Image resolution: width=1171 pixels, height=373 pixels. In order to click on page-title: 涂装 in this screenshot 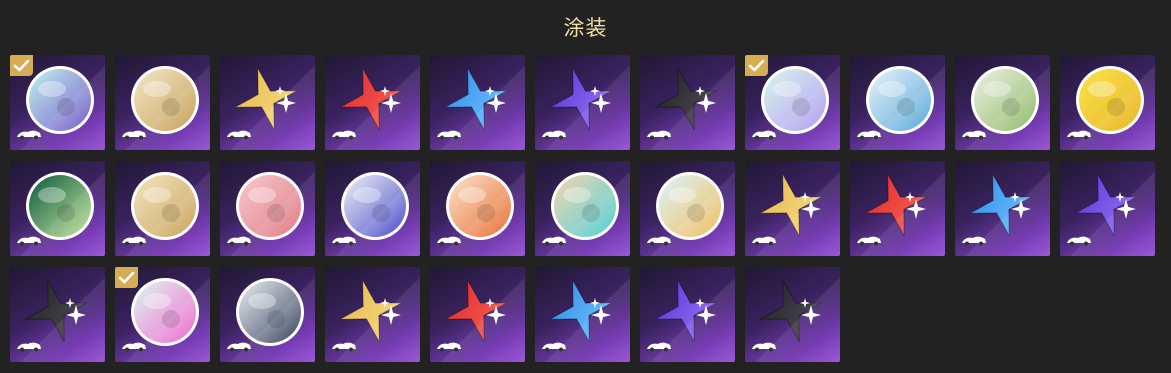, I will do `click(585, 28)`.